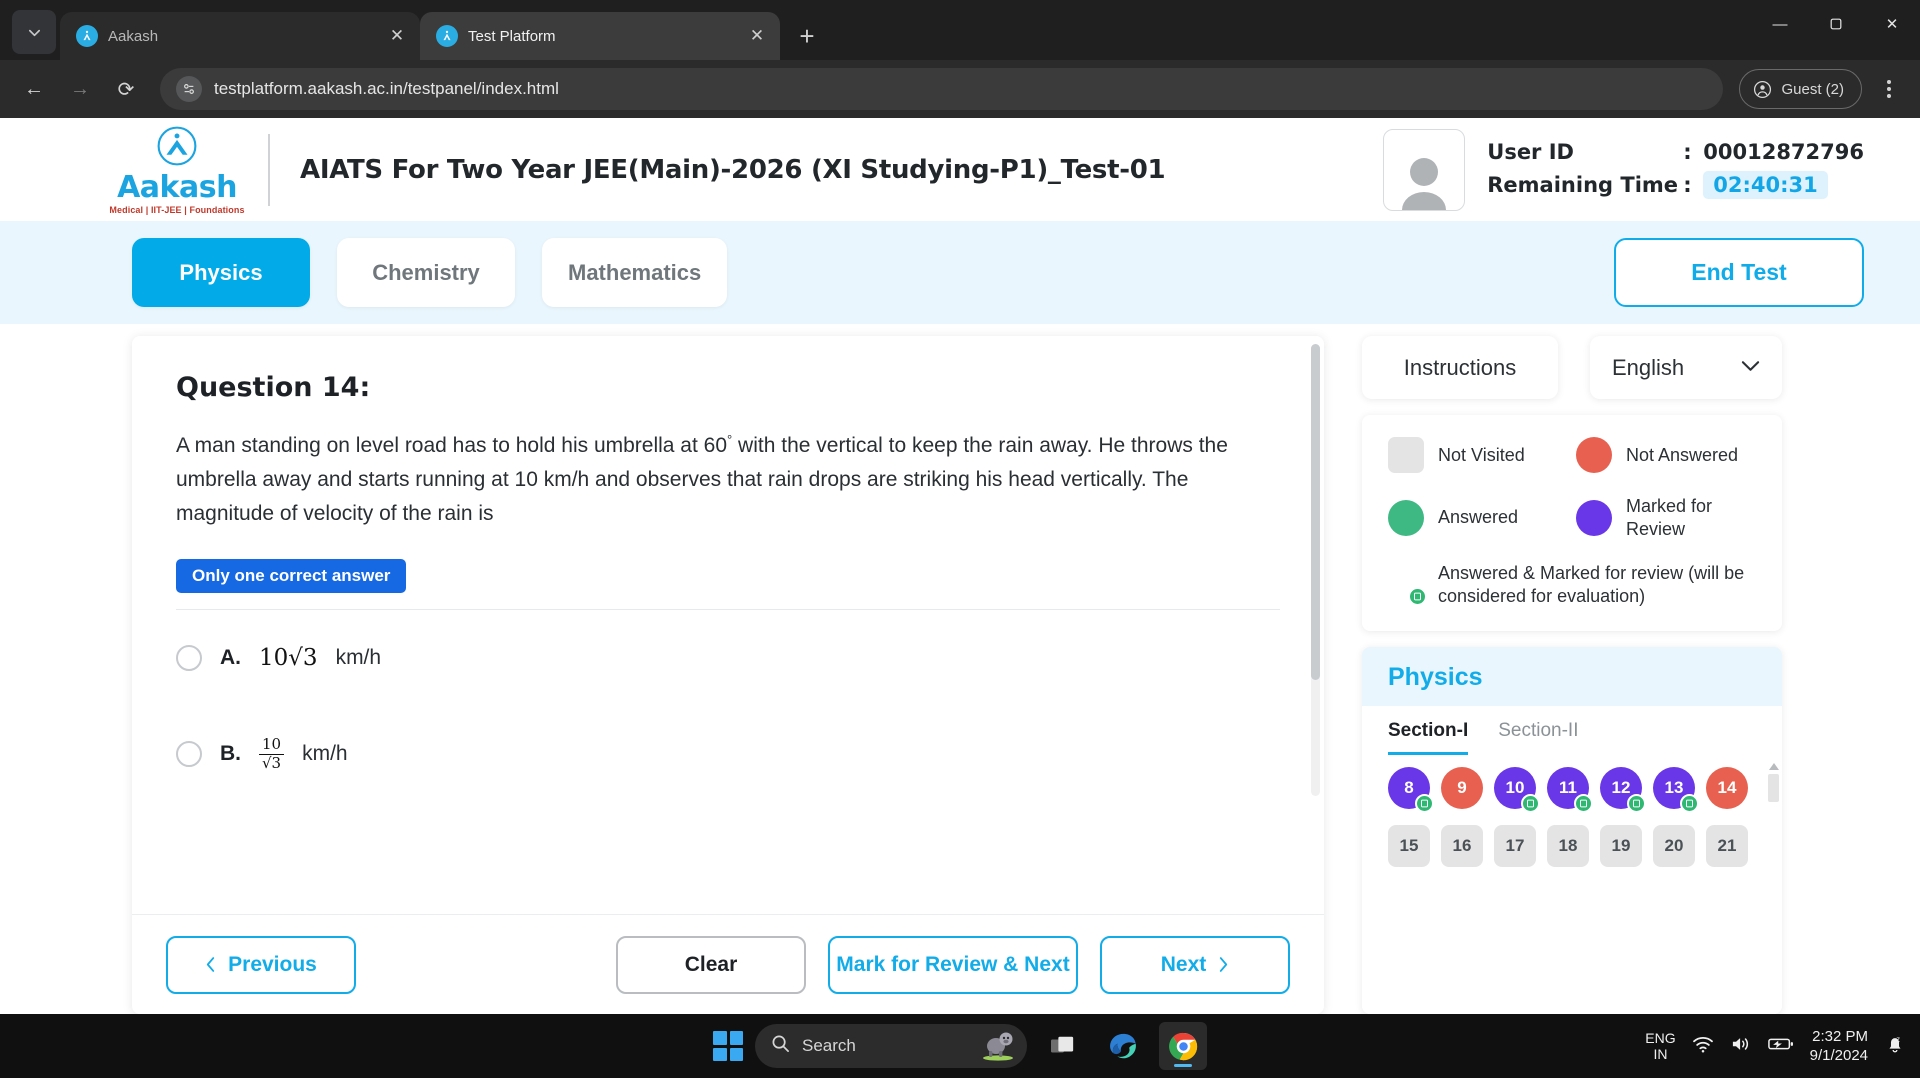 The width and height of the screenshot is (1920, 1080). Describe the element at coordinates (189, 754) in the screenshot. I see `option-b-radio` at that location.